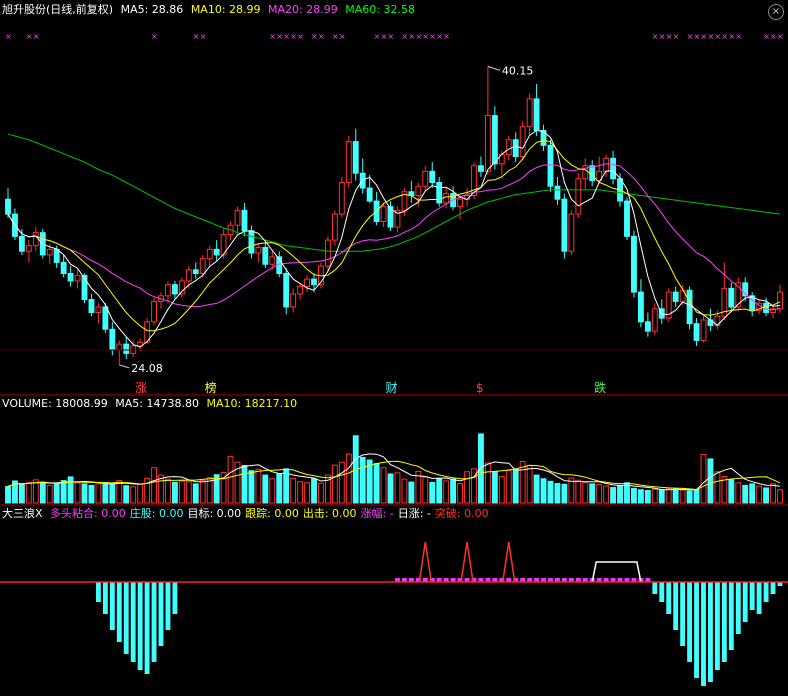 This screenshot has height=696, width=788. I want to click on breakout-spike, so click(425, 562).